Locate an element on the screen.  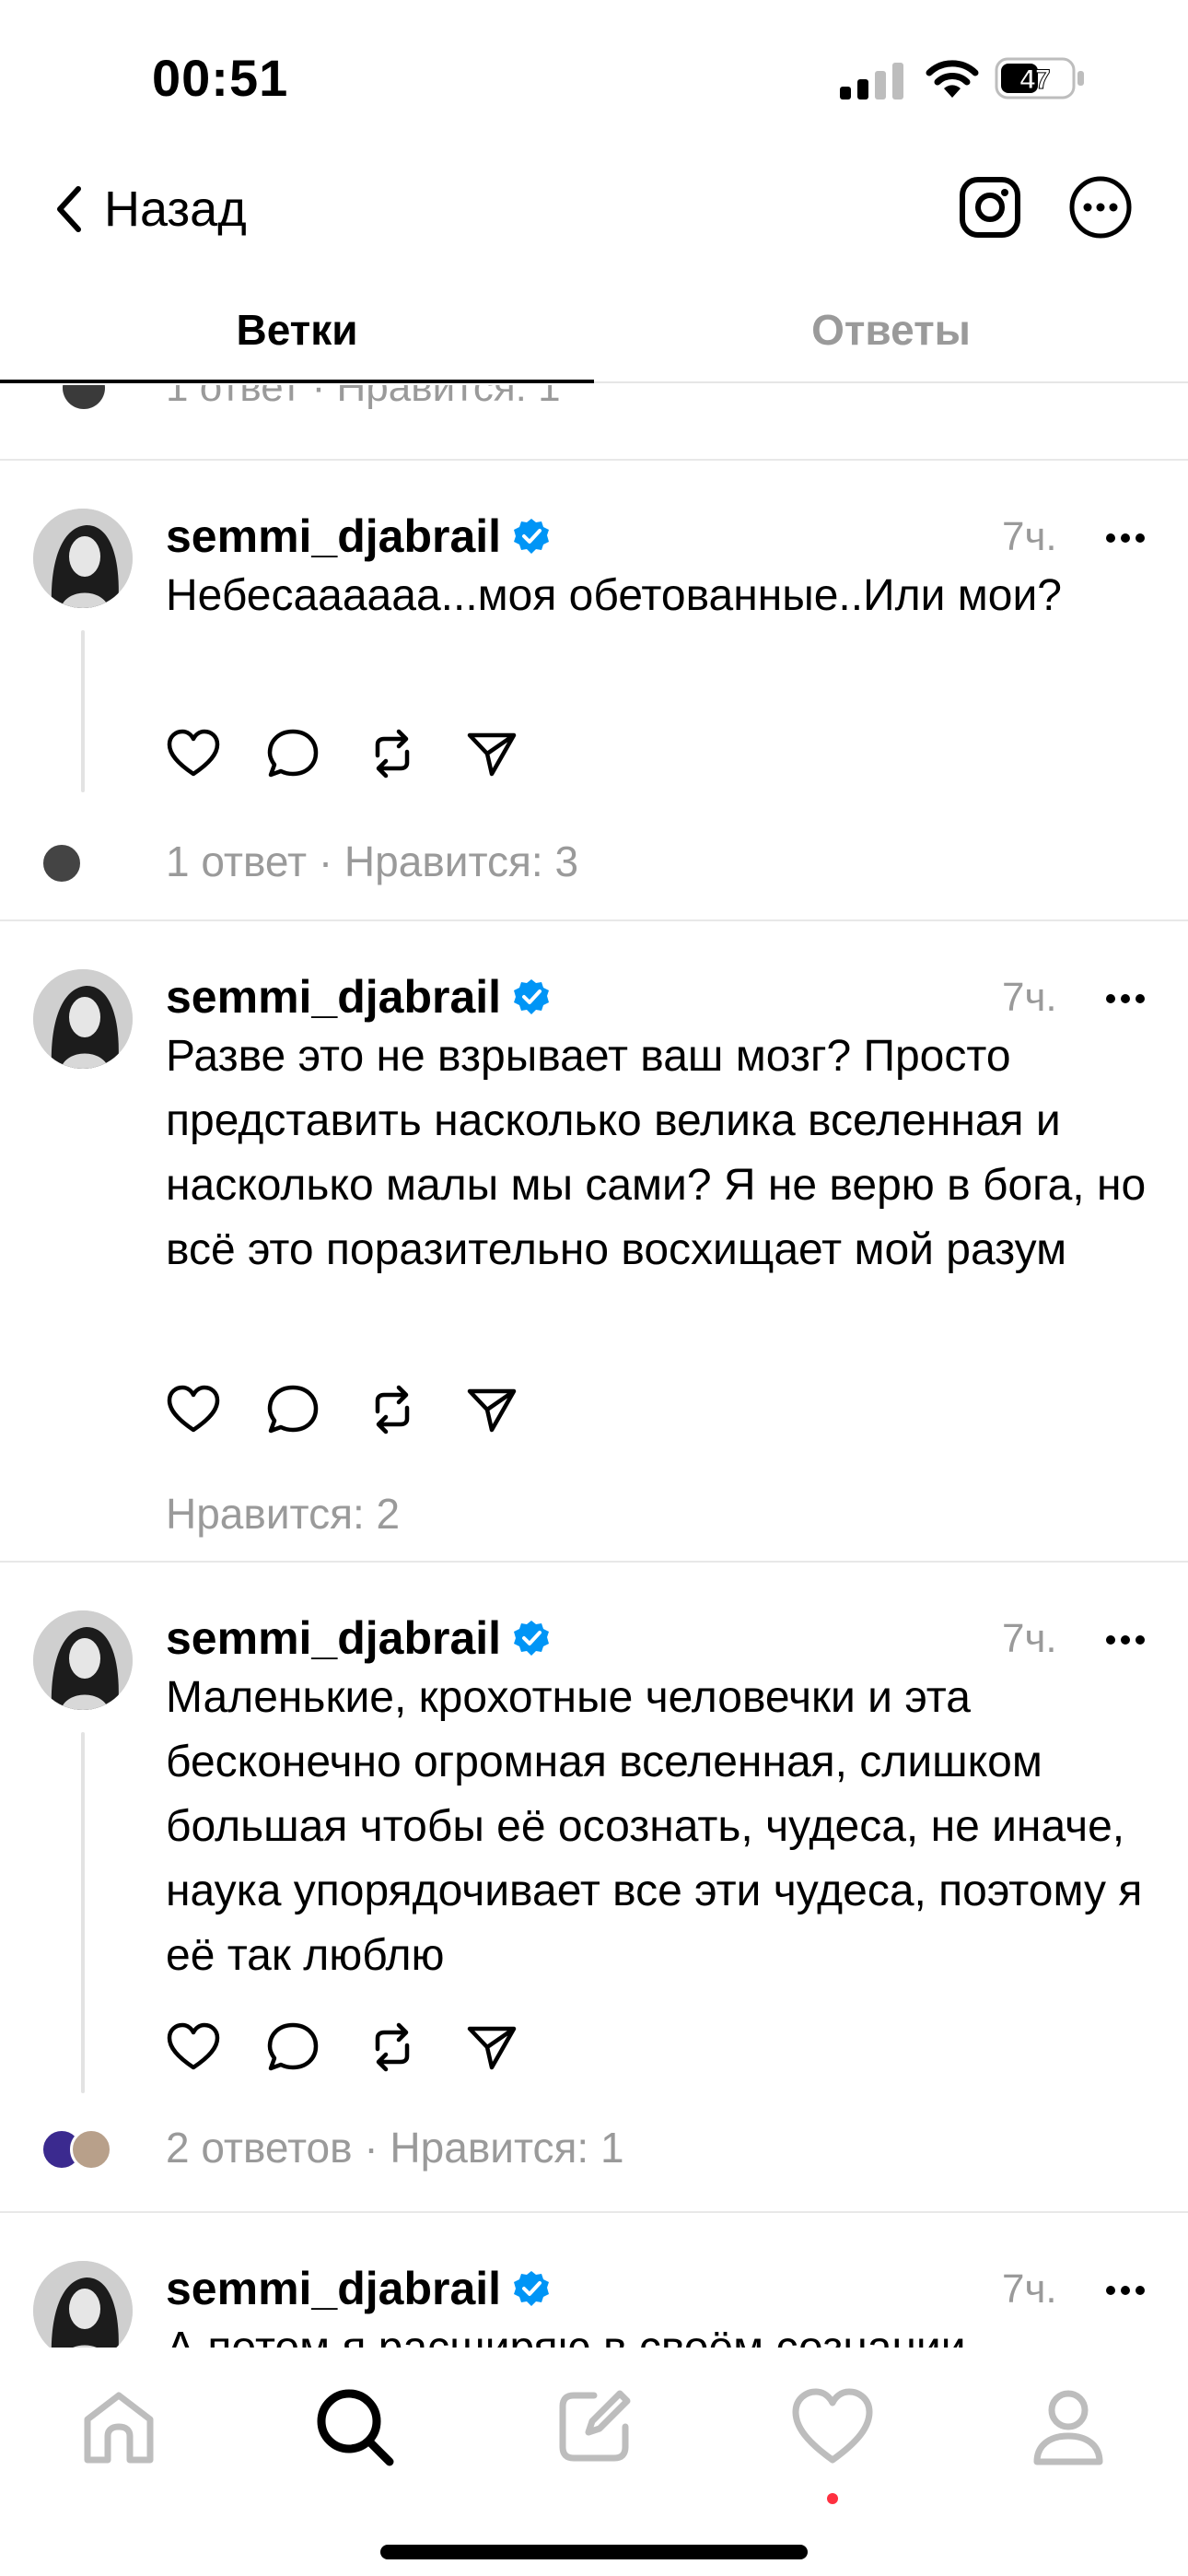
back-button: Назад is located at coordinates (149, 209).